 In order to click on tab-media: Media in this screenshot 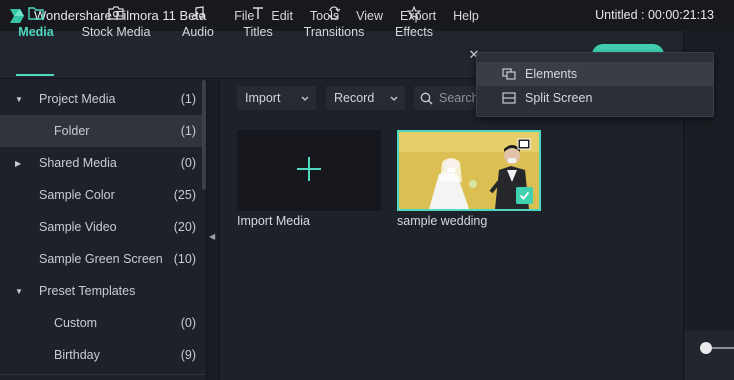, I will do `click(36, 25)`.